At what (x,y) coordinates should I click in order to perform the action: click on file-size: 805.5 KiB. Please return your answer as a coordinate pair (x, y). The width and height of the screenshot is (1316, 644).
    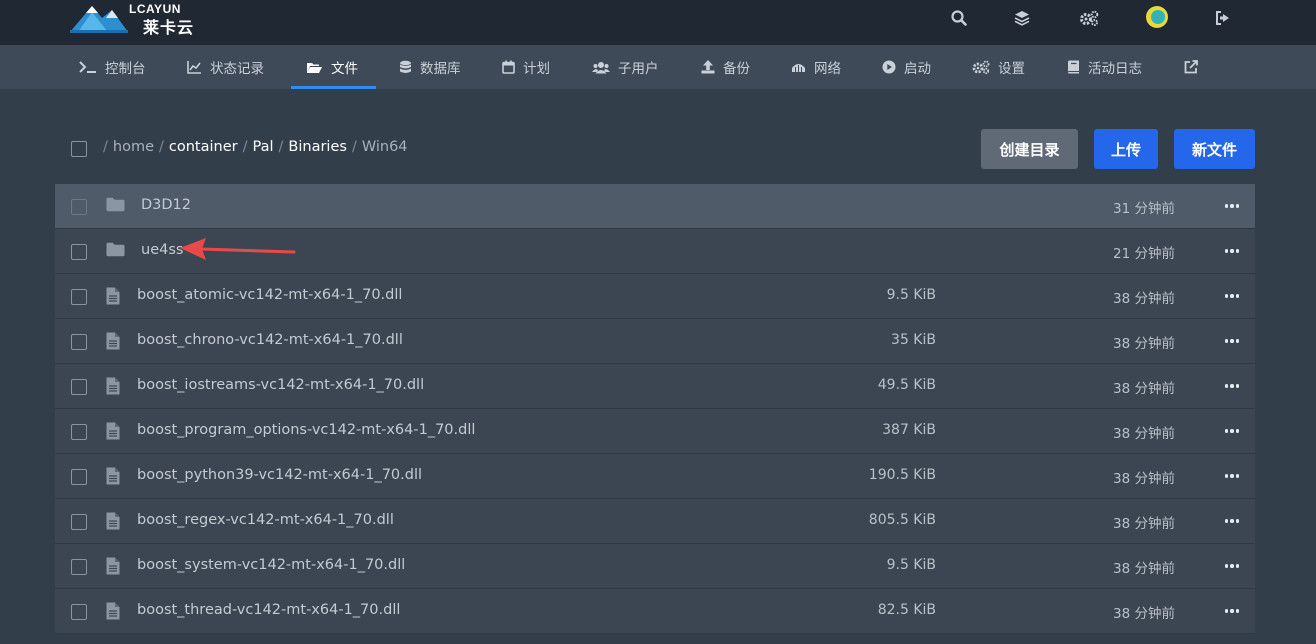
    Looking at the image, I should click on (902, 520).